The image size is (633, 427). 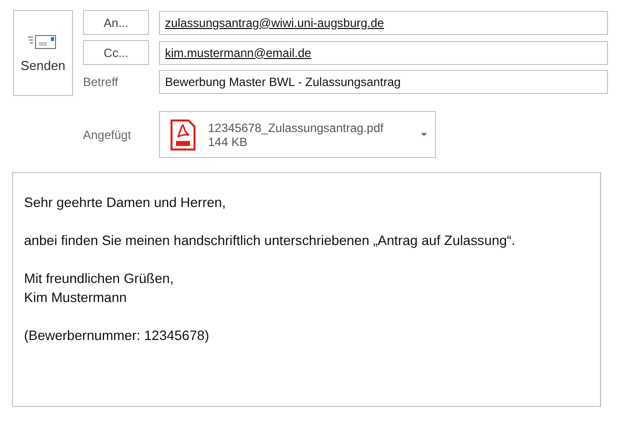 What do you see at coordinates (383, 82) in the screenshot?
I see `subject-field: Bewerbung Master BWL - Zulassungsantrag` at bounding box center [383, 82].